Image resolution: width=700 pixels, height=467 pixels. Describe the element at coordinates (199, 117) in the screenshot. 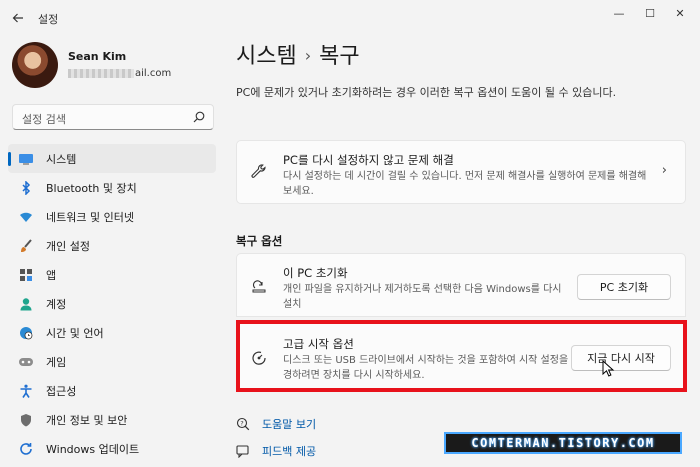

I see `search-icon` at that location.